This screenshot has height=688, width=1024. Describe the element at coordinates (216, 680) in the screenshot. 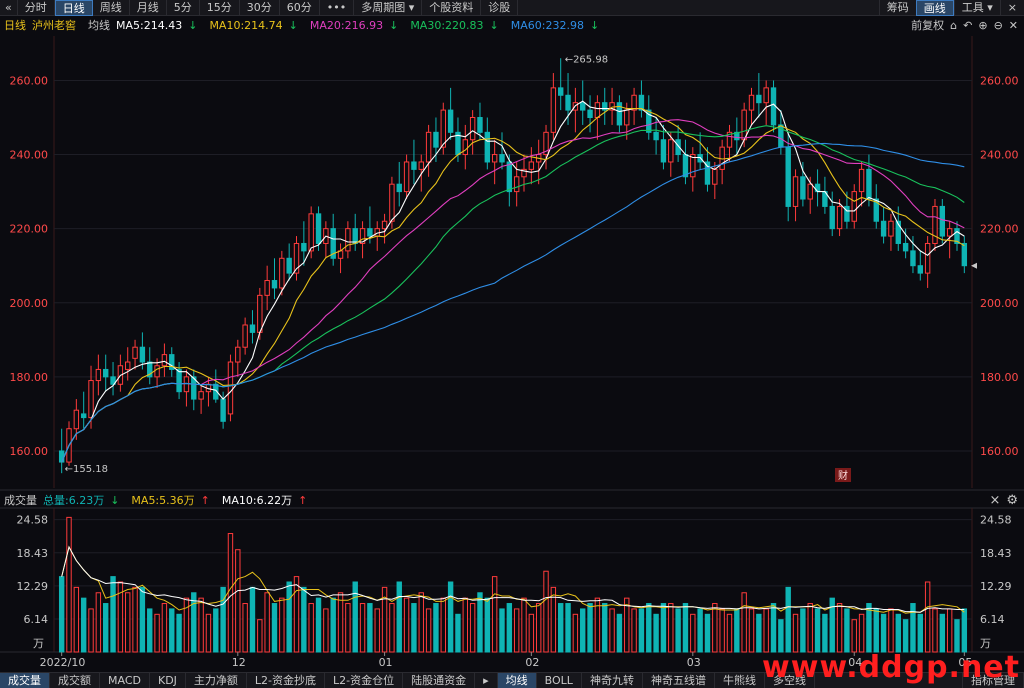

I see `indicator-tab: 主力净额` at that location.